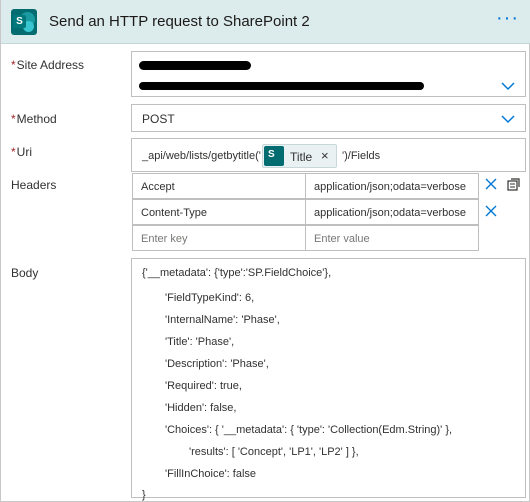 This screenshot has height=502, width=530. Describe the element at coordinates (211, 474) in the screenshot. I see `code-line: 'FillInChoice': false` at that location.